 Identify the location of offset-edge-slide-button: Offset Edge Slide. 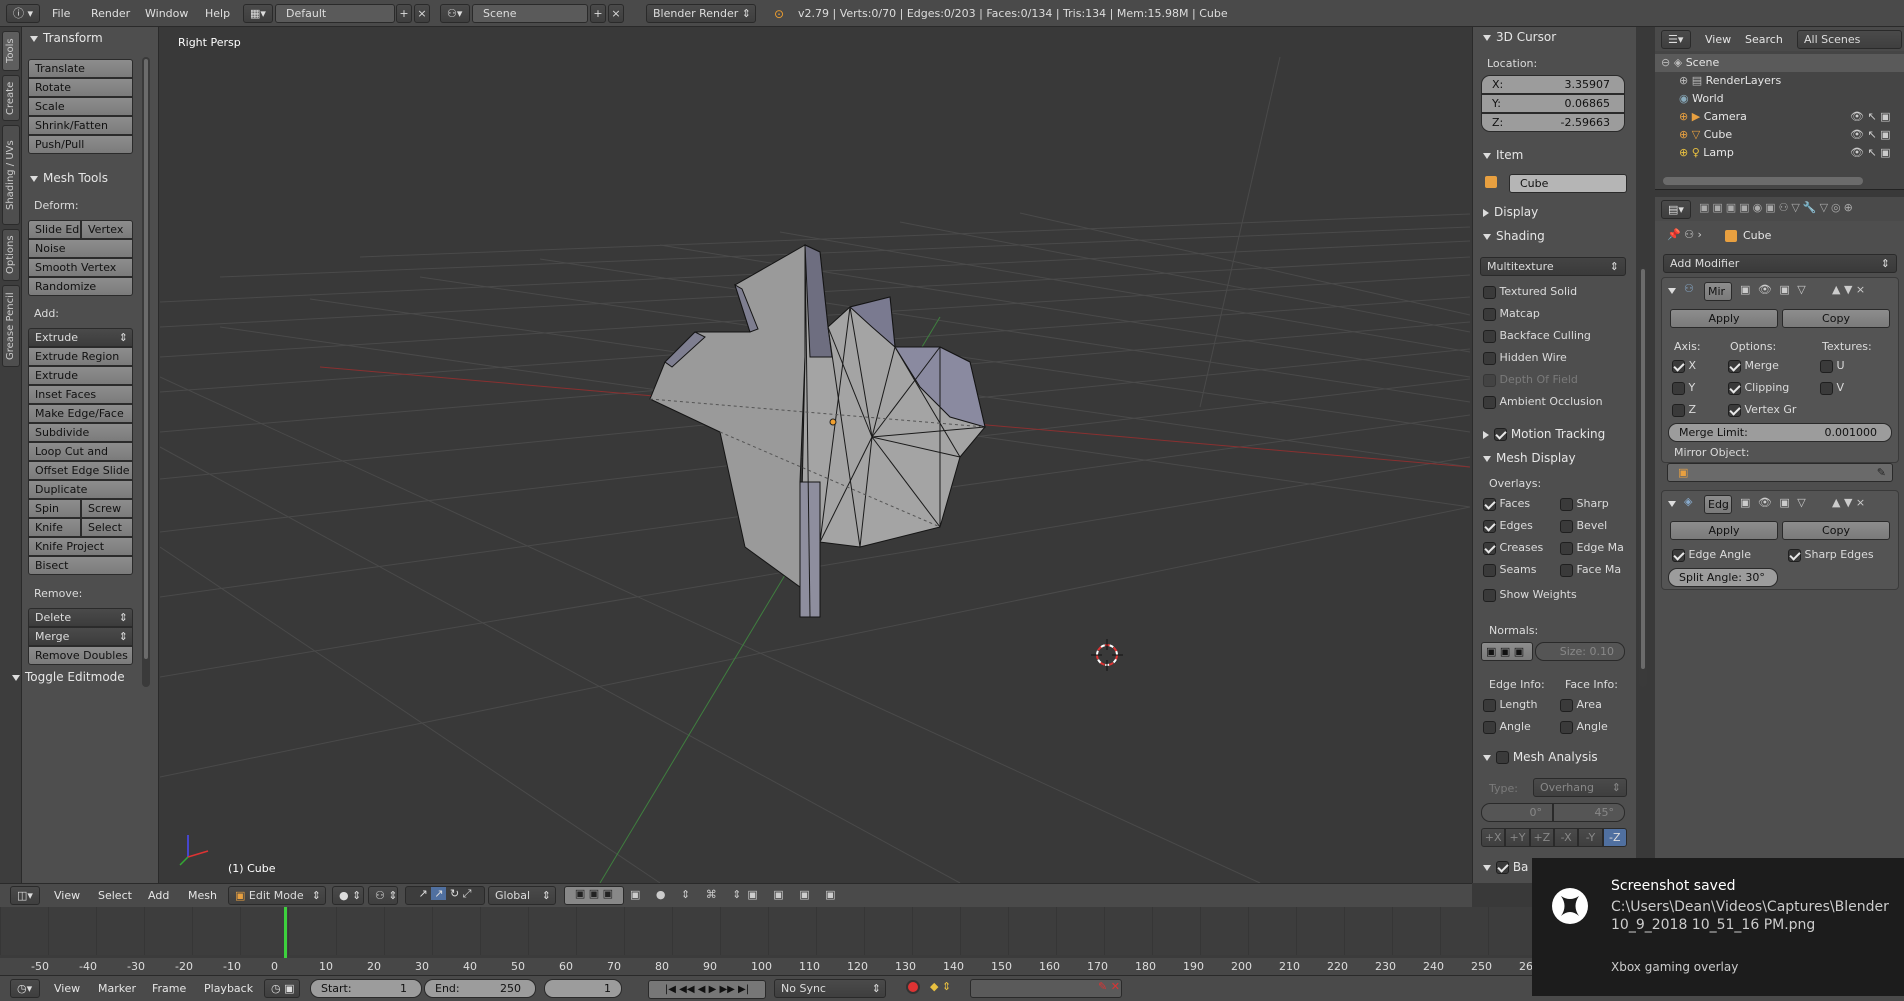
(80, 470).